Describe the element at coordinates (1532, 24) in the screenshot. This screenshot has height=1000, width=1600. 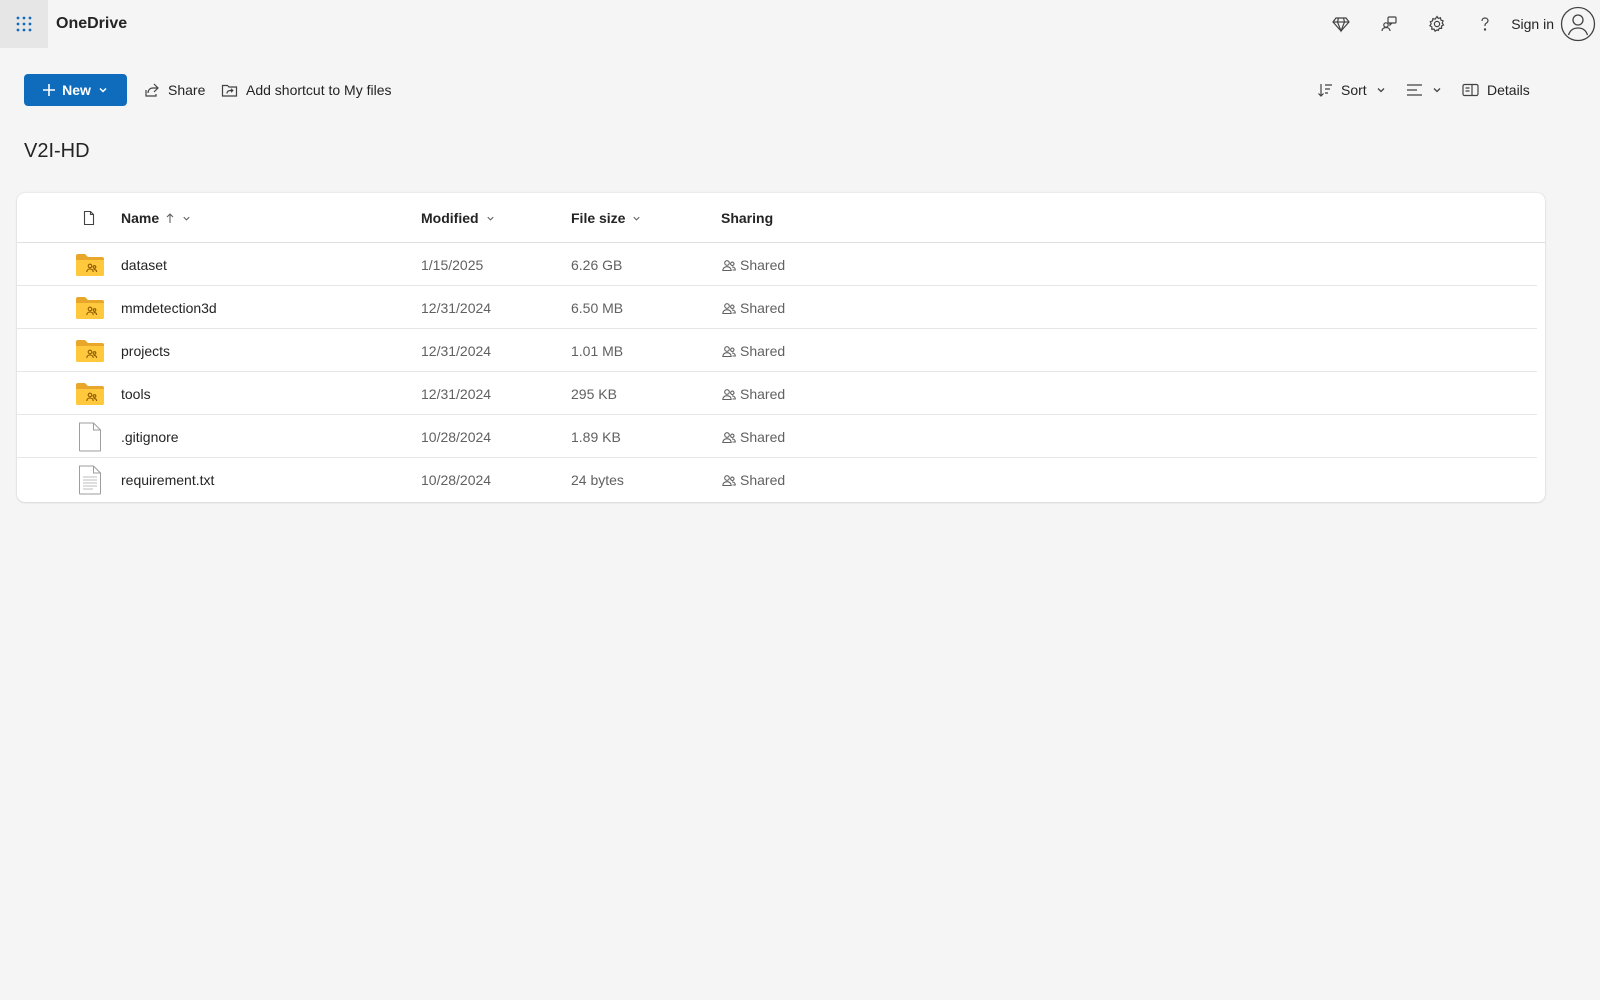
I see `sign-in-label: Sign in` at that location.